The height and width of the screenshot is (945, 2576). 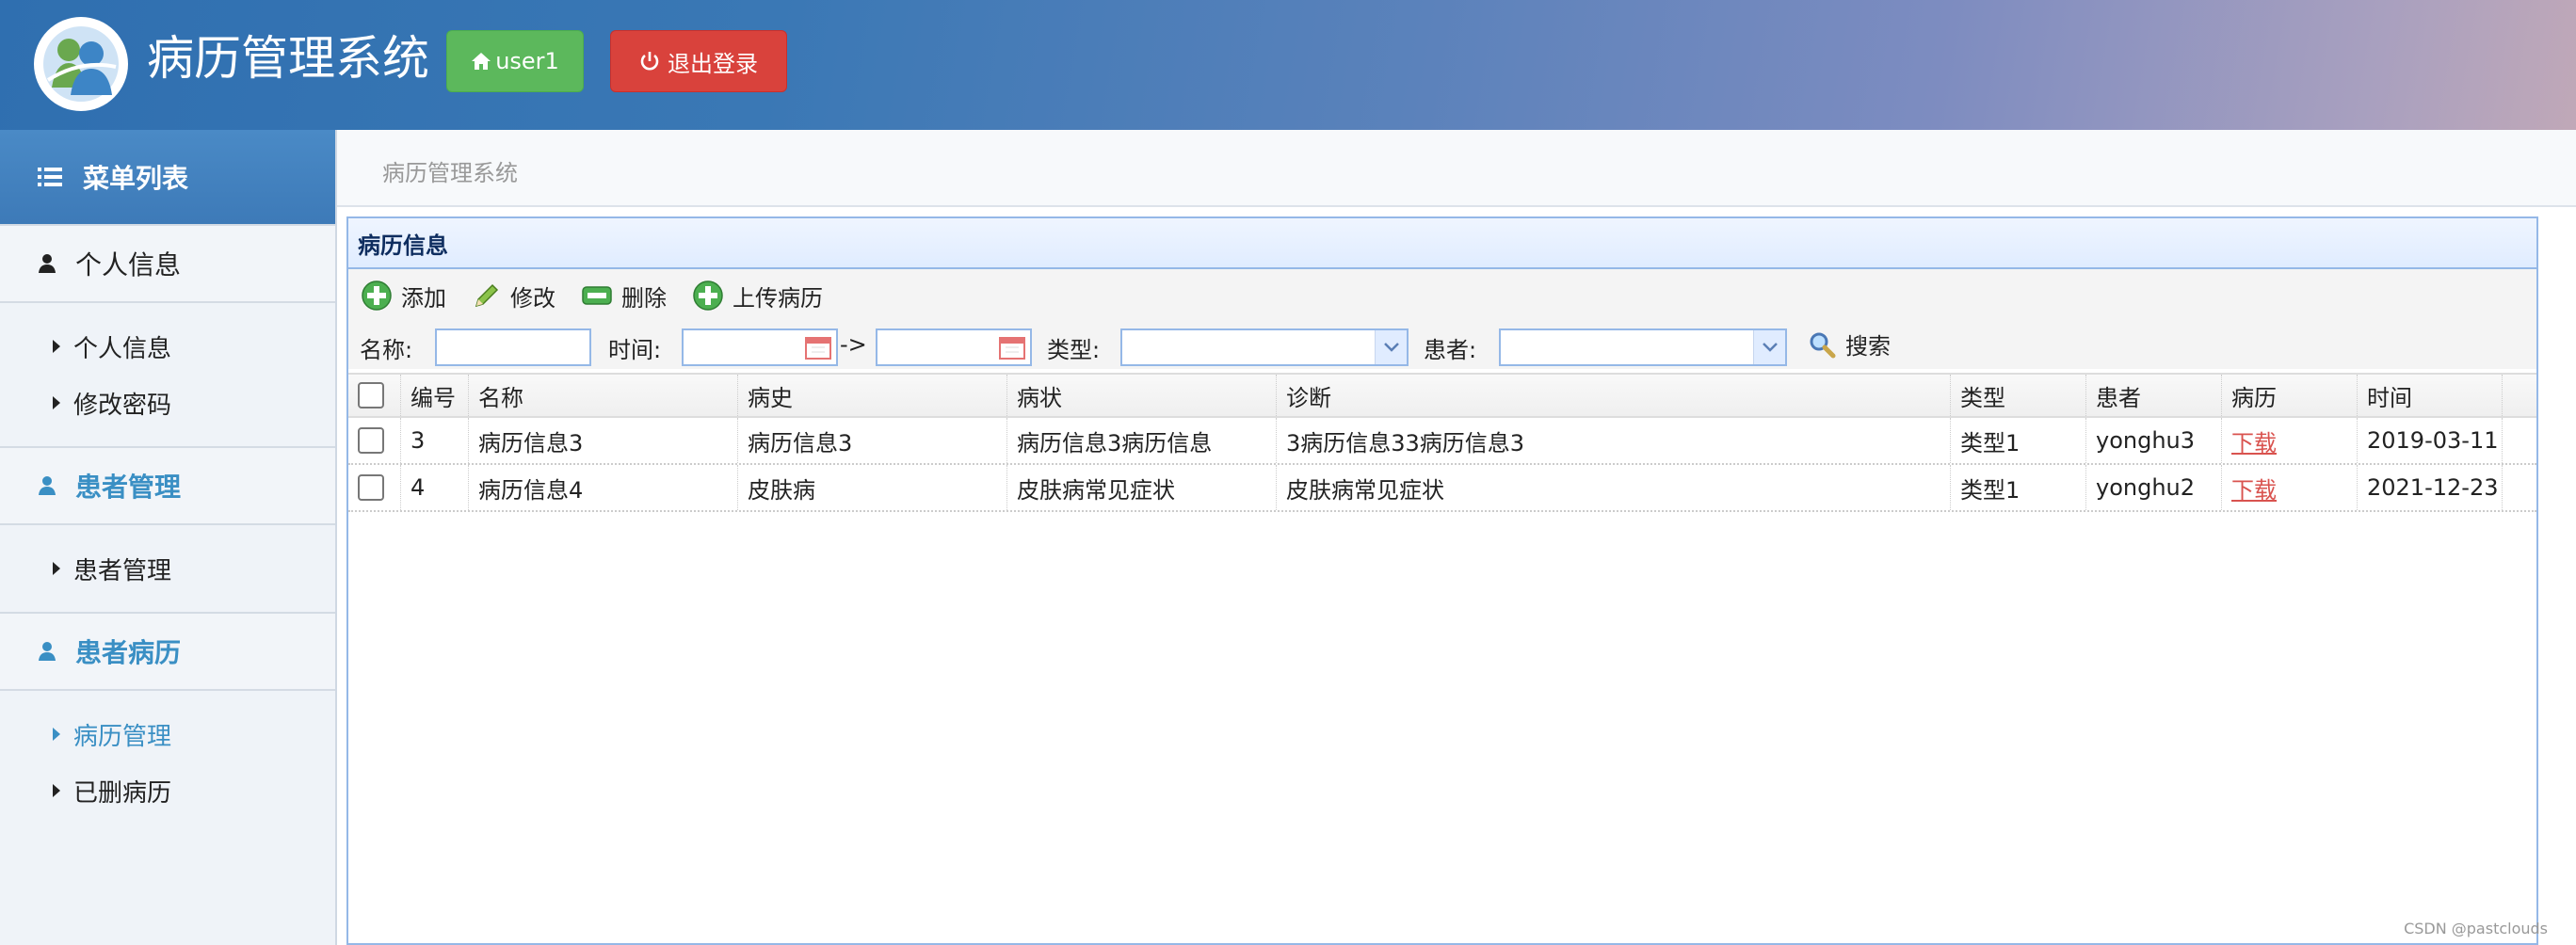 I want to click on table-header: 编号 名称 病史 病状 诊断 类型 患者 病历 时间, so click(x=1442, y=396).